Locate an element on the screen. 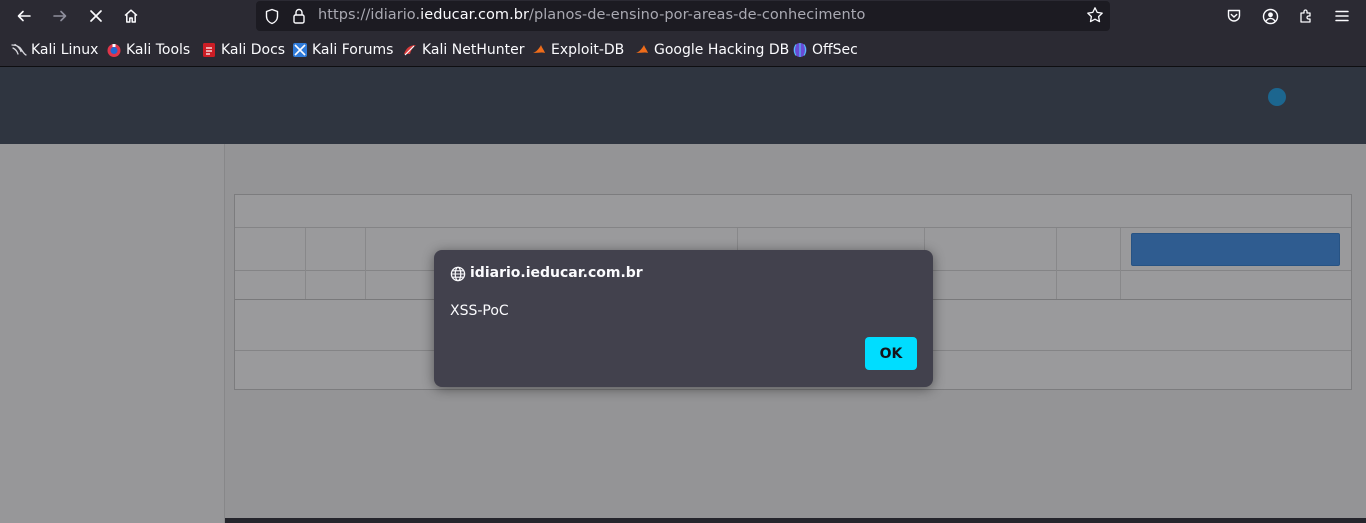 The image size is (1366, 523). bookmark-kali-tools: Kali Tools is located at coordinates (148, 50).